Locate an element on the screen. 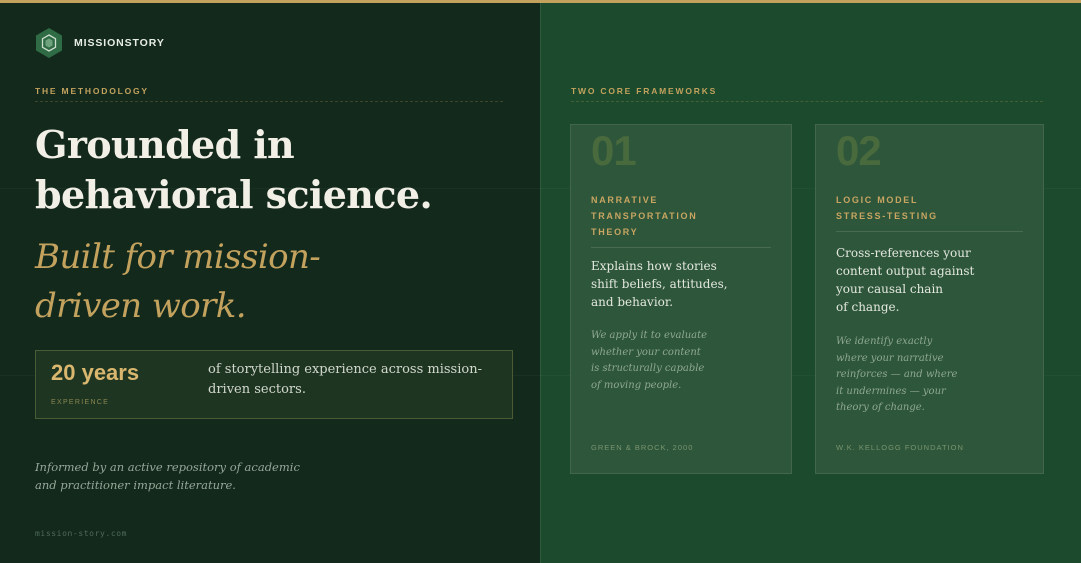 This screenshot has height=563, width=1081. card-title-line: STRESS-TESTING is located at coordinates (887, 216).